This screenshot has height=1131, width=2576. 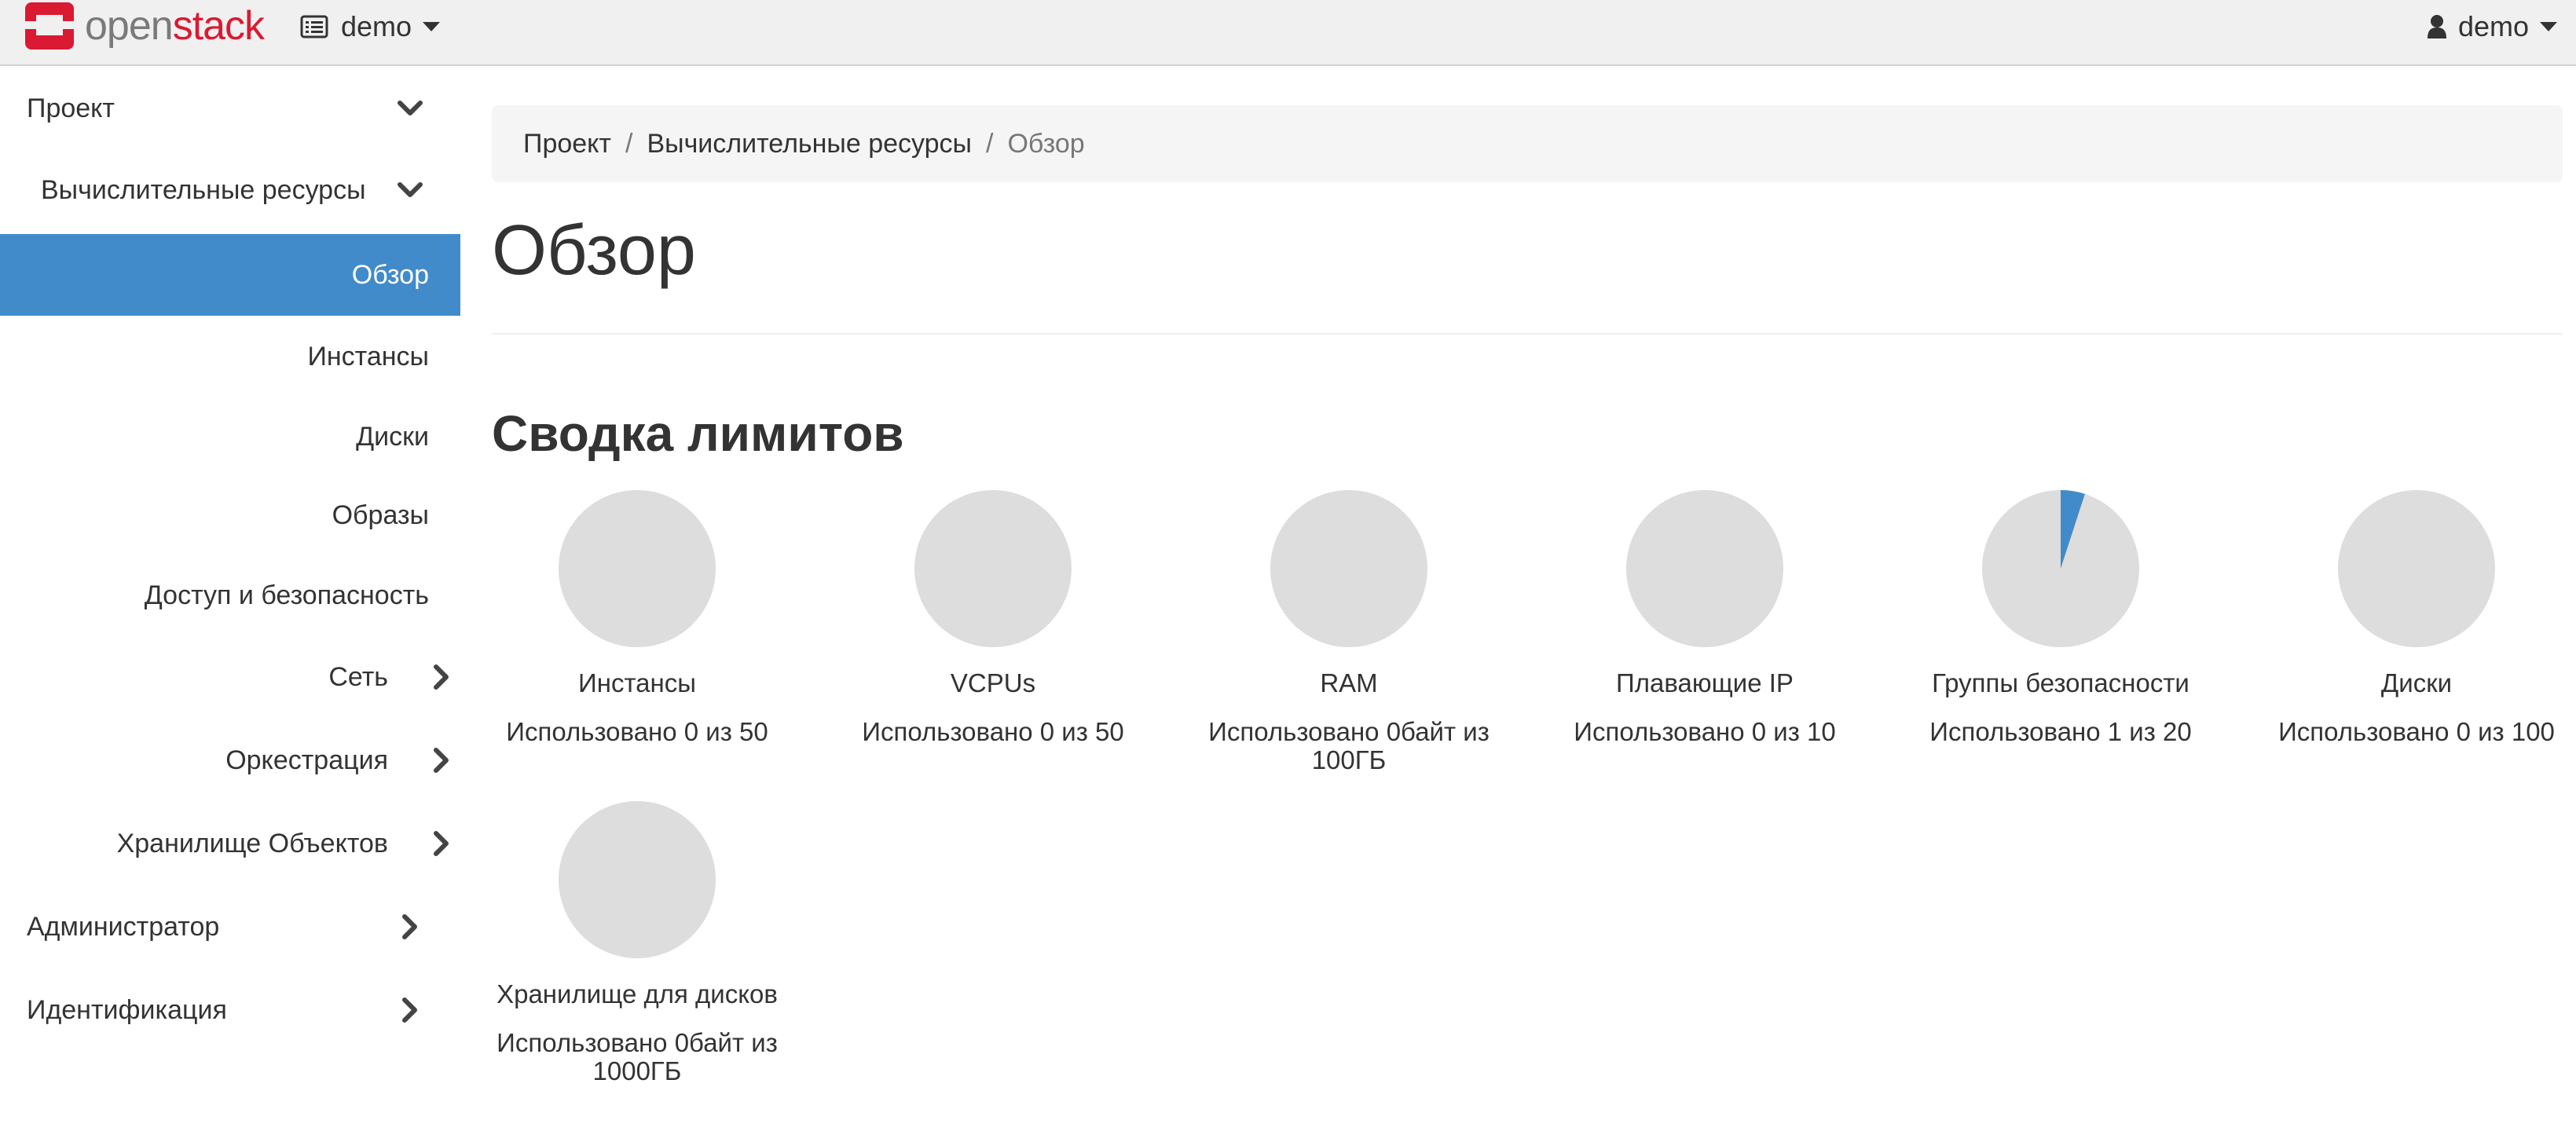 I want to click on sidebar-item-project: Проект, so click(x=230, y=108).